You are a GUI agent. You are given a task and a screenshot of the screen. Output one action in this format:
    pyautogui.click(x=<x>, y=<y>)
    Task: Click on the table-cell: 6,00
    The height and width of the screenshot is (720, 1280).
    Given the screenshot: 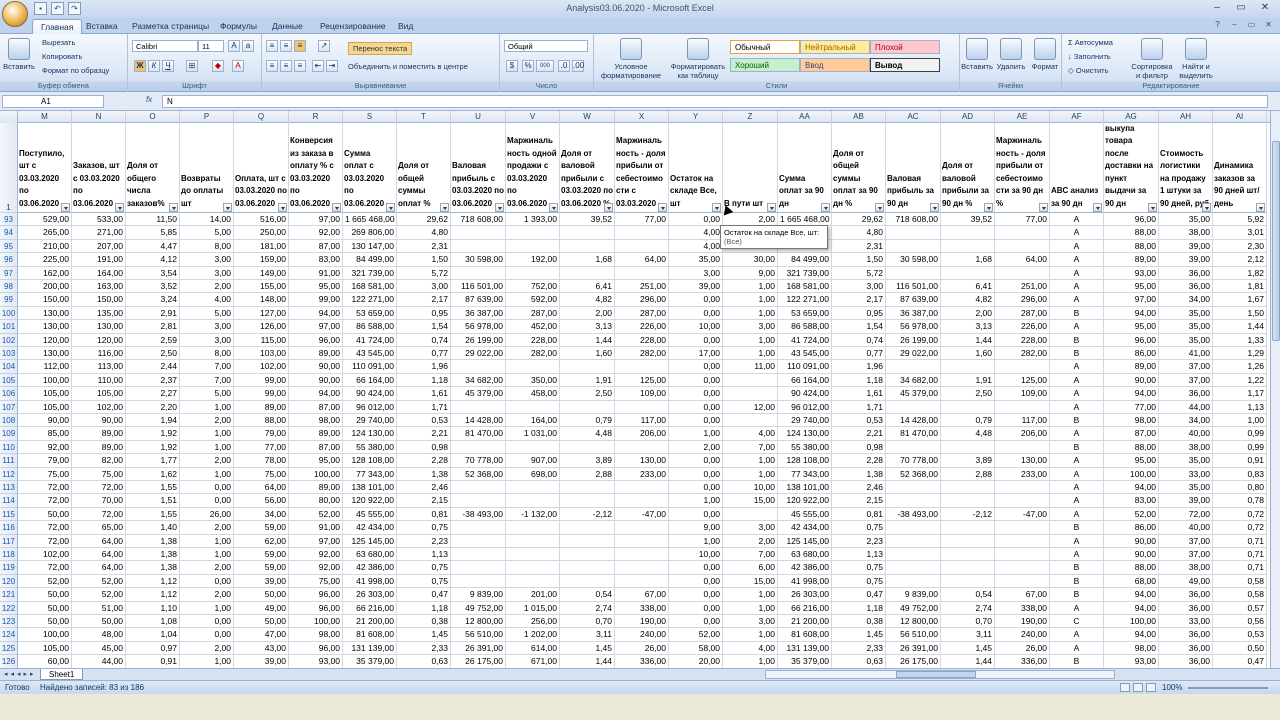 What is the action you would take?
    pyautogui.click(x=750, y=568)
    